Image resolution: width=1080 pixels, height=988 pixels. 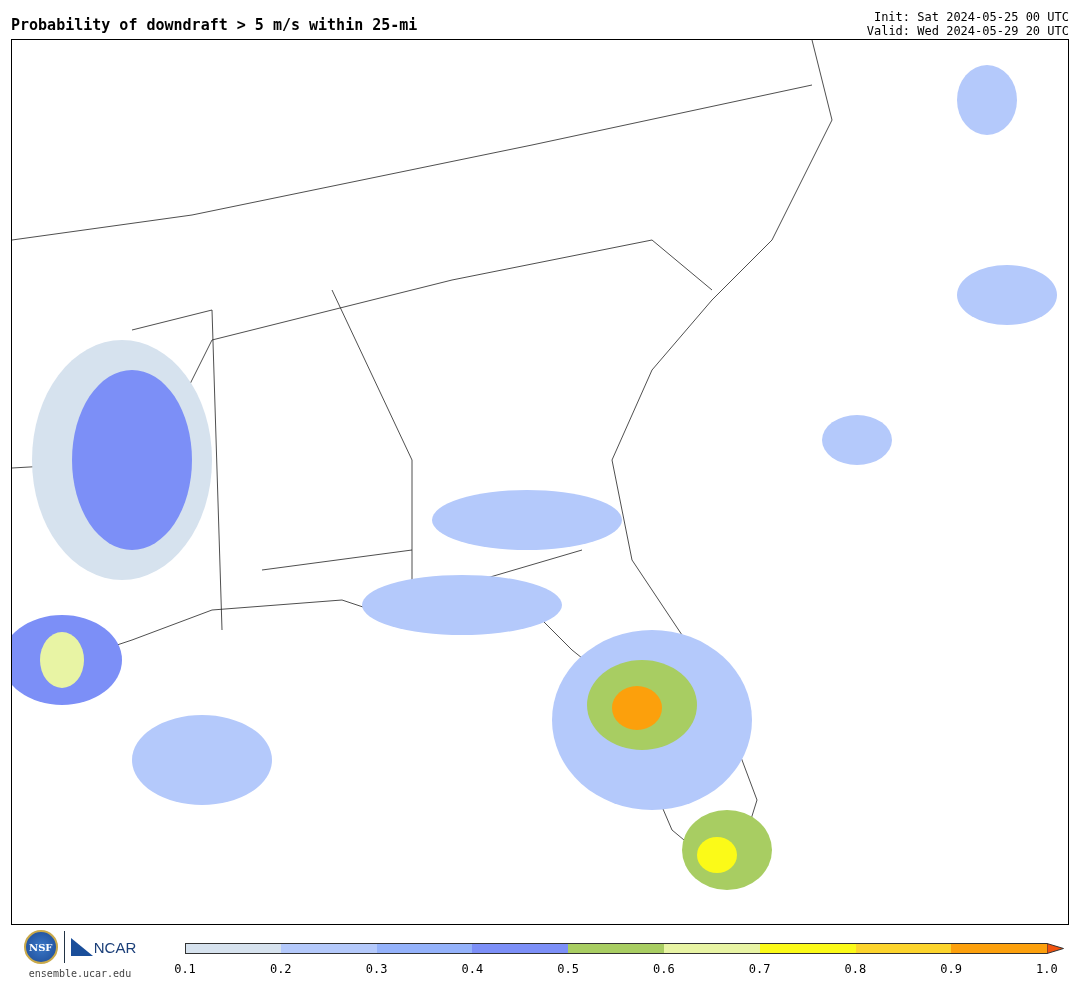 I want to click on colorbar-tick-label: 0.9, so click(x=951, y=969).